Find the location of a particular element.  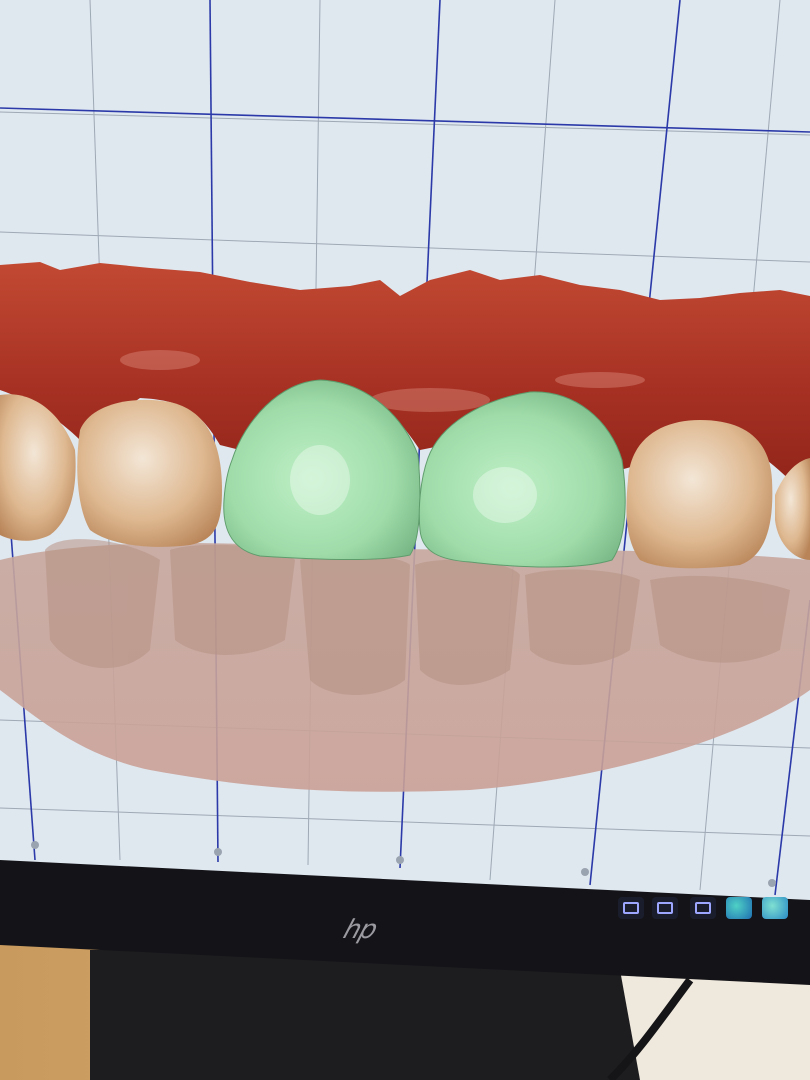

hp-logo: hp is located at coordinates (360, 930).